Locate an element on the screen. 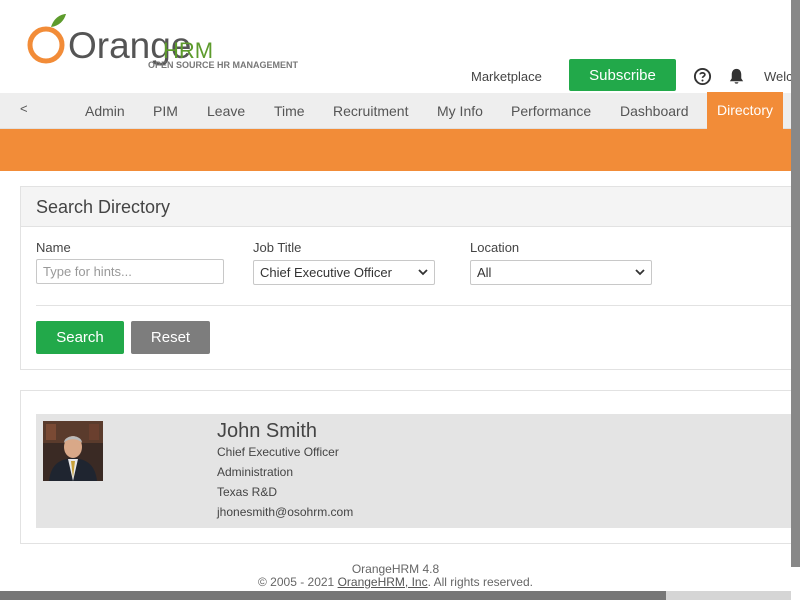 Image resolution: width=800 pixels, height=600 pixels. location-label: Location is located at coordinates (495, 247).